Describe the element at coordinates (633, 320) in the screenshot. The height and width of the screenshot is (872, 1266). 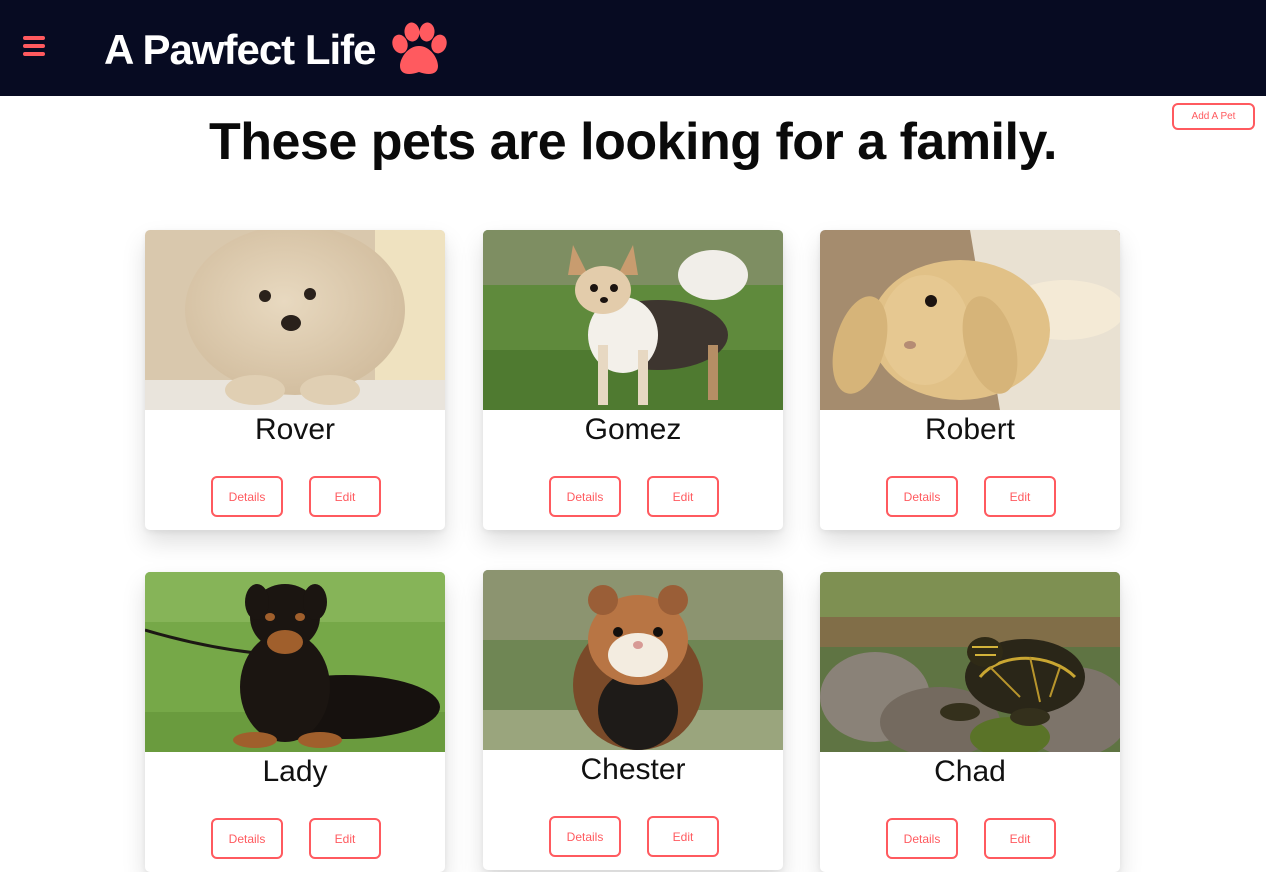
I see `pet-photo-chihuahua` at that location.